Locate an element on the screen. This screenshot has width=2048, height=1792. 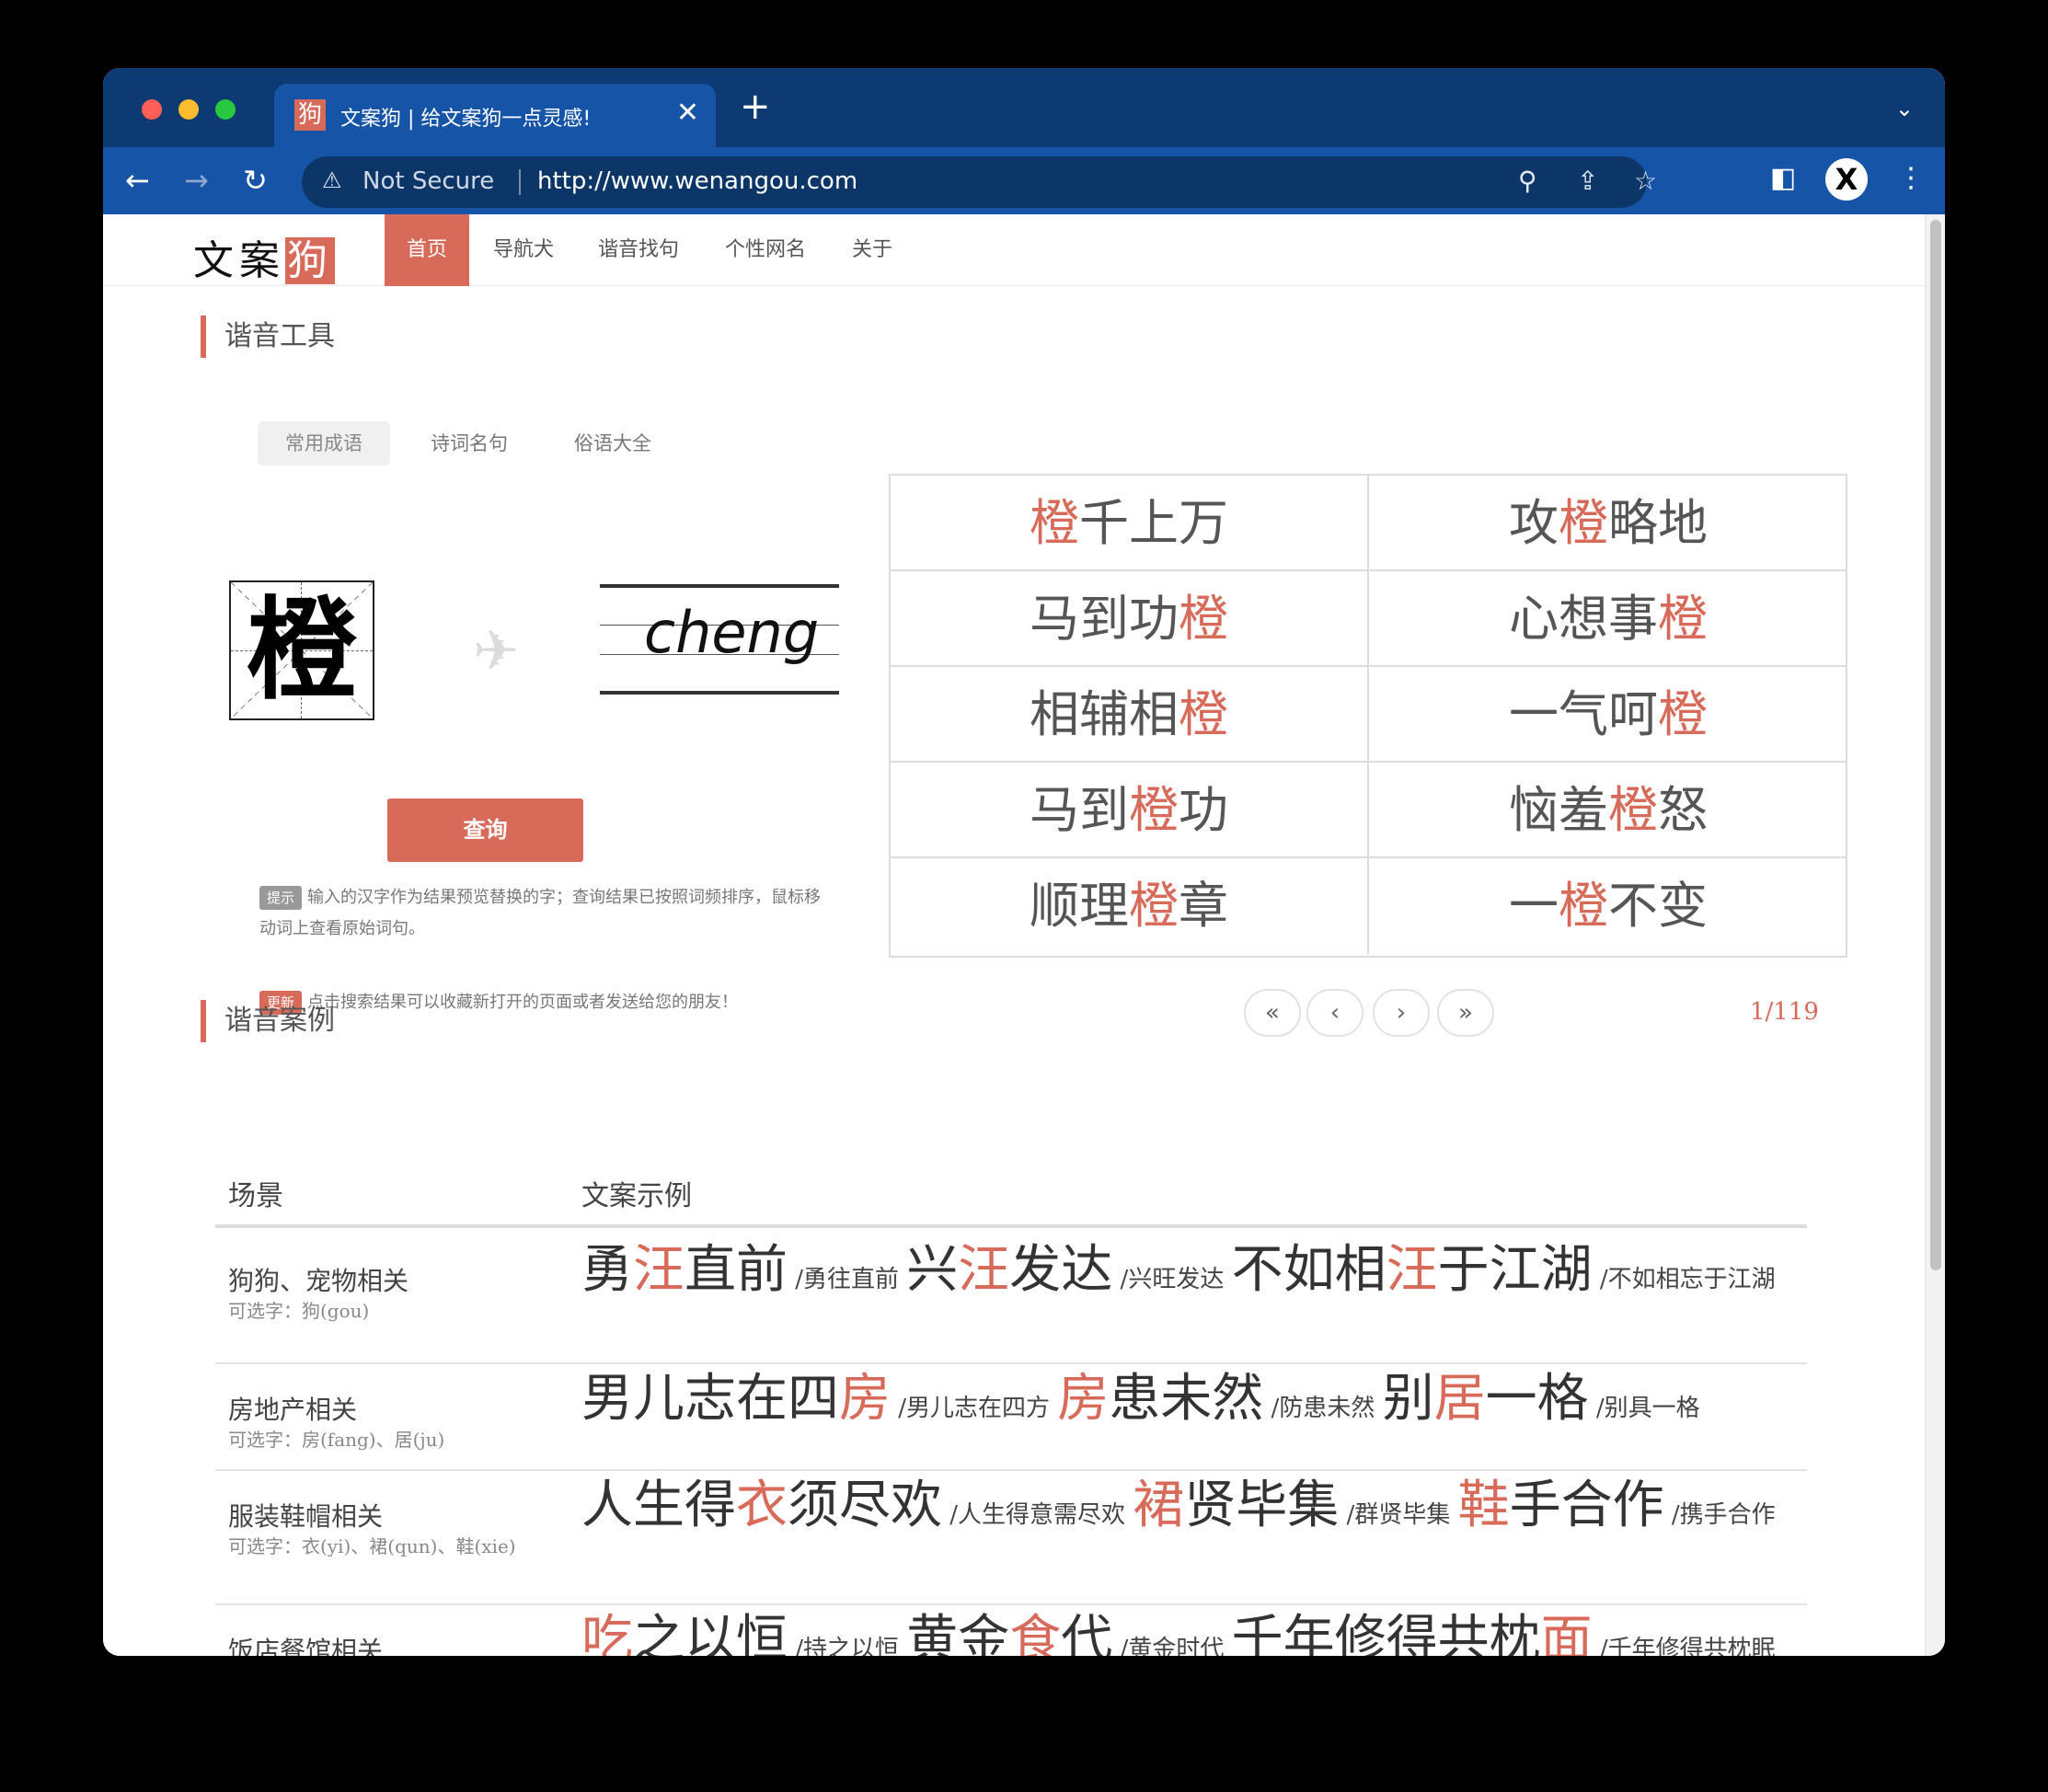
result-cell: 一气呵橙 is located at coordinates (1608, 715).